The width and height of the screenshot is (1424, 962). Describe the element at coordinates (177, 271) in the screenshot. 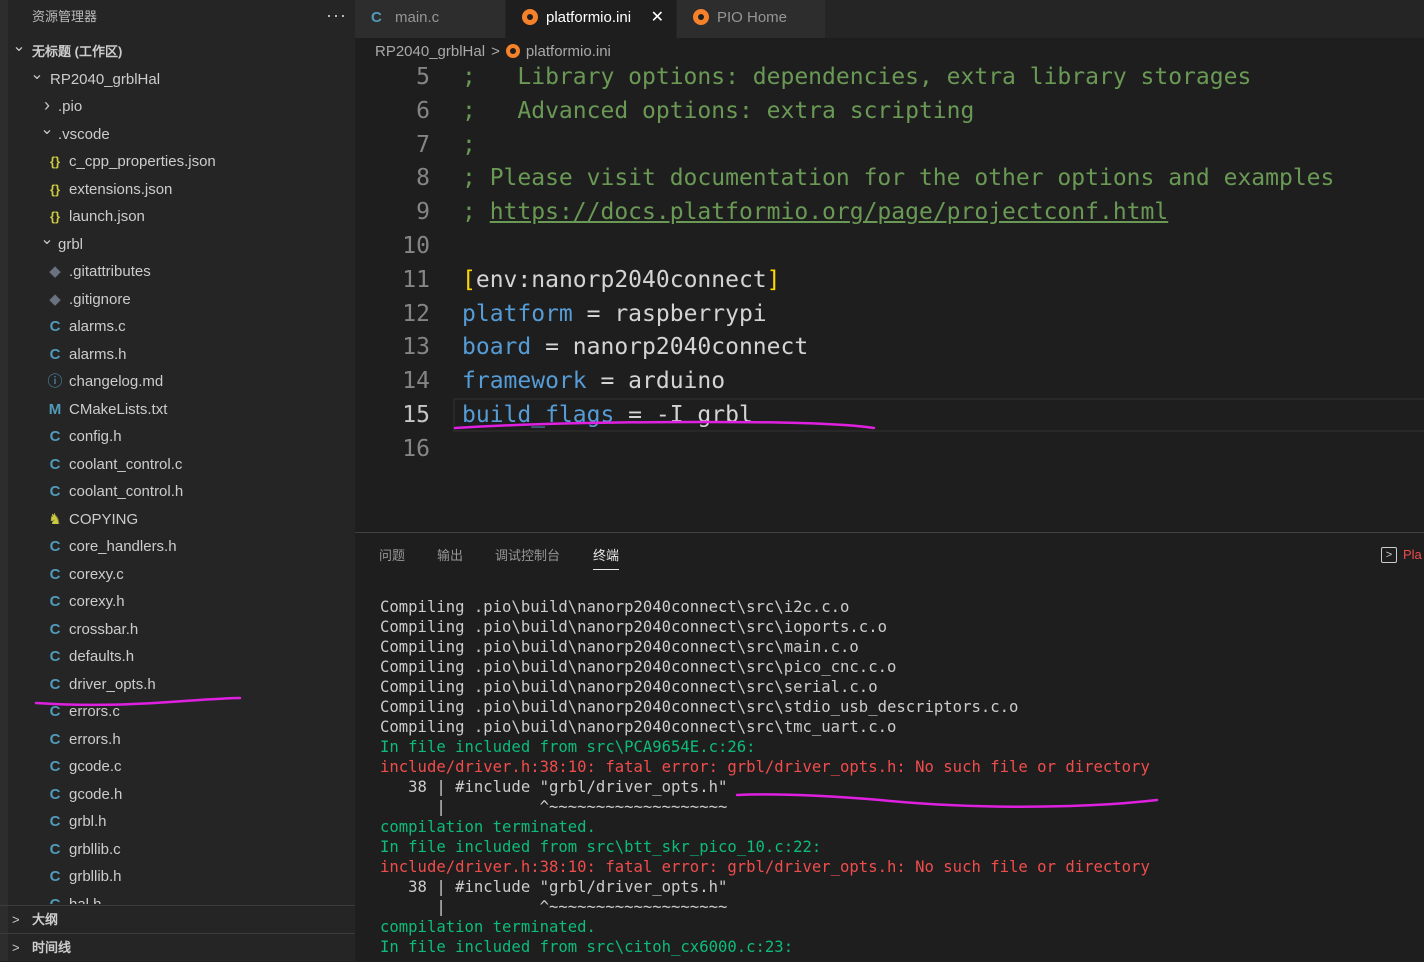

I see `tree-file: ◆ .gitattributes` at that location.